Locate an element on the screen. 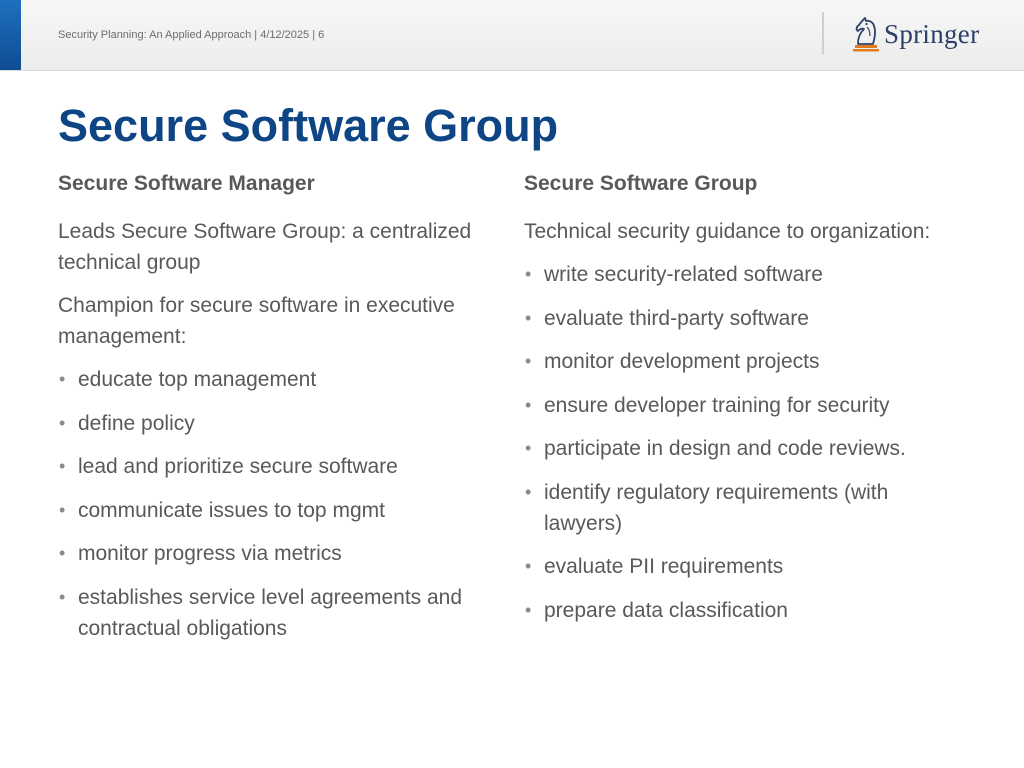 This screenshot has width=1024, height=768. list-item: • participate in design and code reviews. is located at coordinates (744, 448).